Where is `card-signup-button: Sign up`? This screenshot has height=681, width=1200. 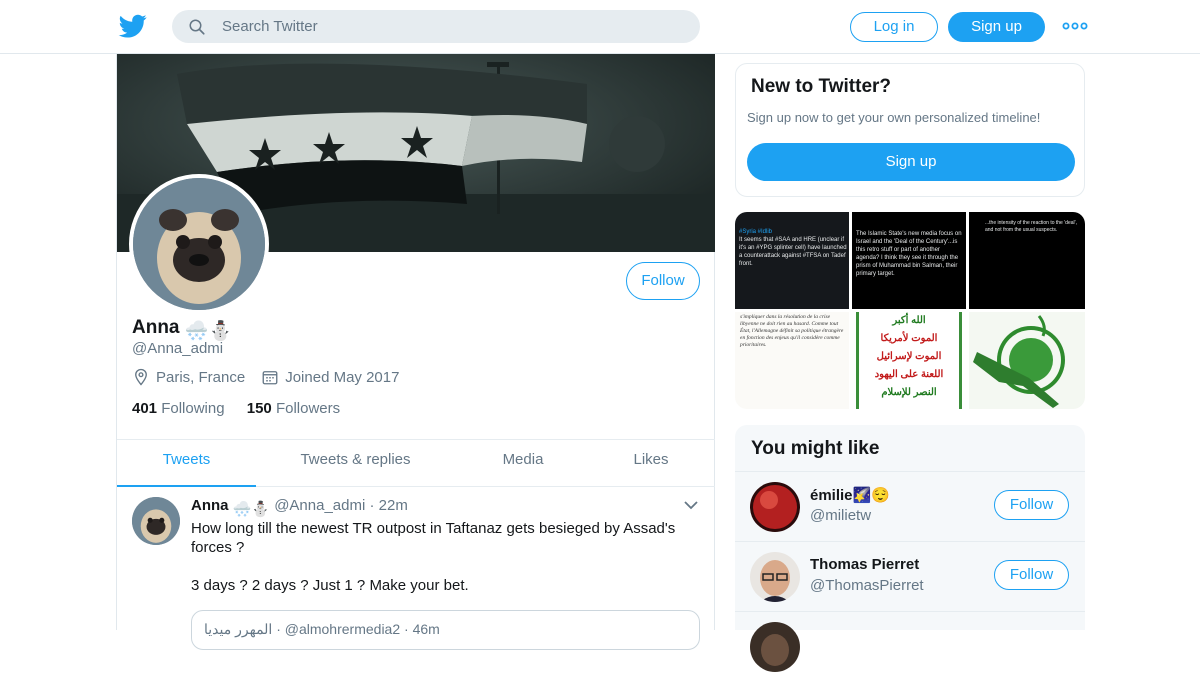
card-signup-button: Sign up is located at coordinates (911, 162).